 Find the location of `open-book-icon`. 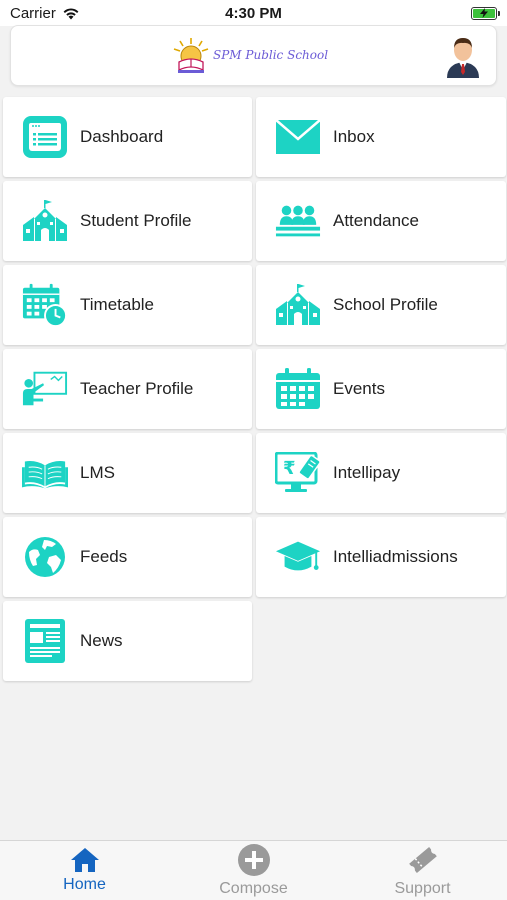

open-book-icon is located at coordinates (45, 473).